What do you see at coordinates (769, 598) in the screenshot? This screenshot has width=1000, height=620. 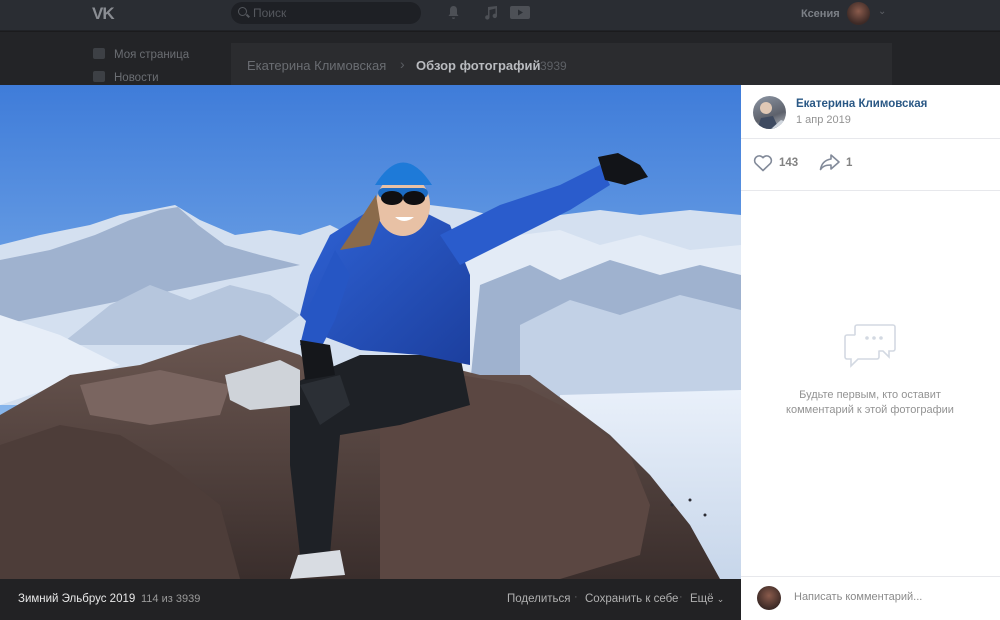 I see `my-avatar` at bounding box center [769, 598].